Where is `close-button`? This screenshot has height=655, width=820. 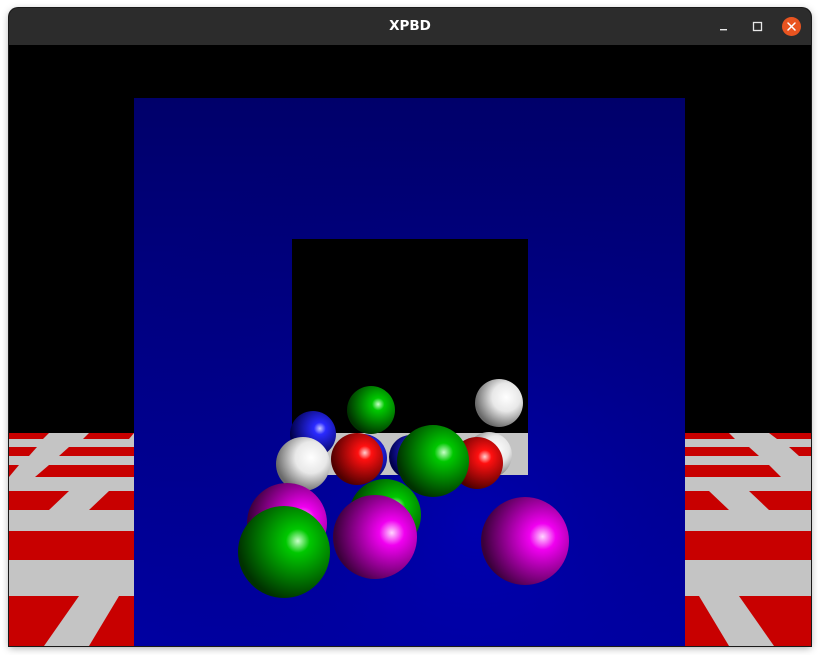 close-button is located at coordinates (791, 26).